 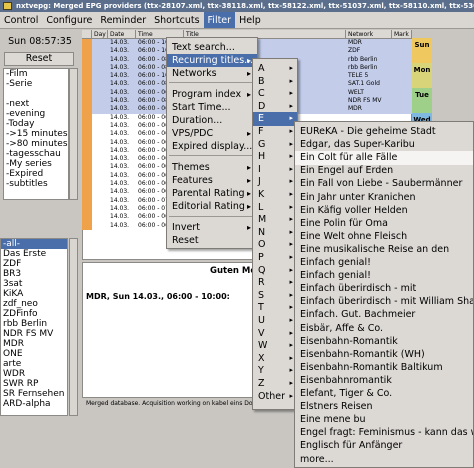 I want to click on title-item: Eine musikalische Reise an den, so click(x=384, y=250).